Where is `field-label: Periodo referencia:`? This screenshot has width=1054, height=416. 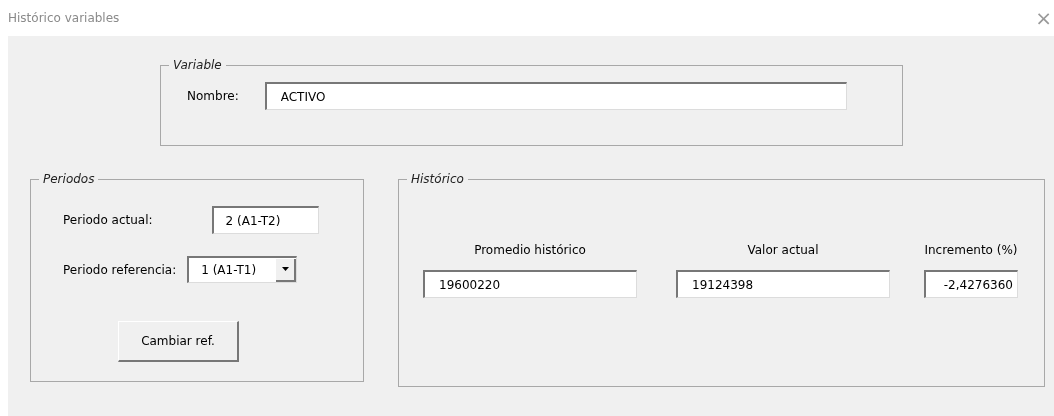
field-label: Periodo referencia: is located at coordinates (120, 269).